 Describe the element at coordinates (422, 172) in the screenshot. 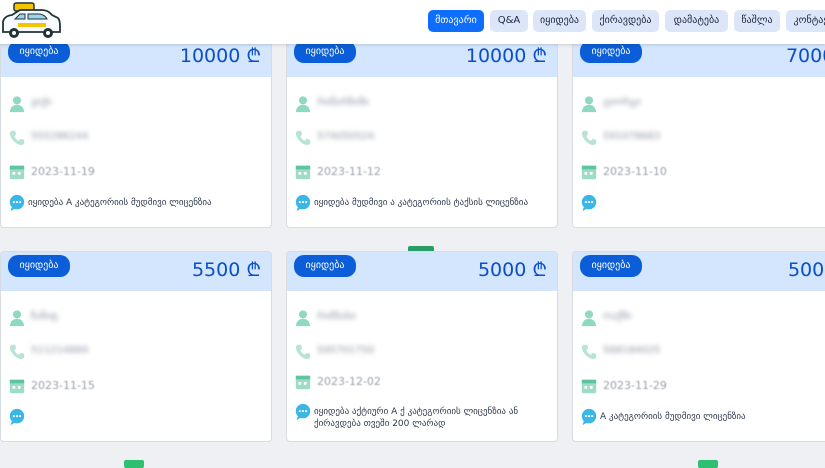

I see `date-row: 2023-11-12` at that location.